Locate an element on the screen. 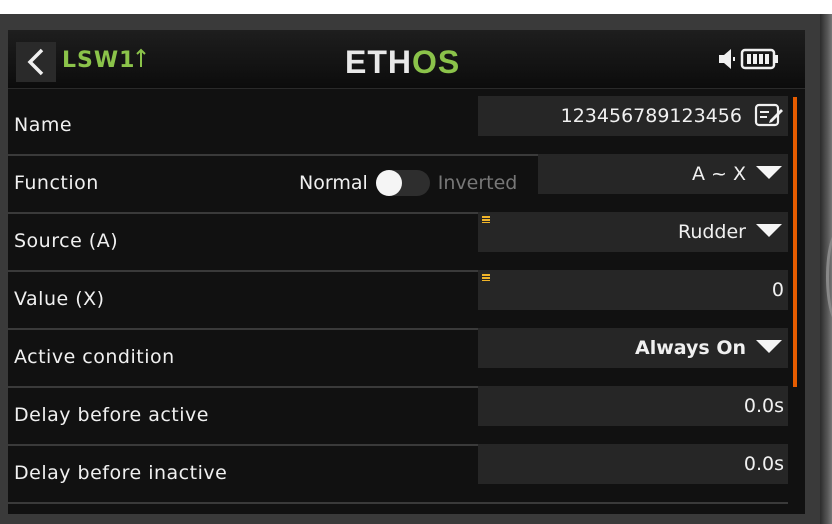 The width and height of the screenshot is (832, 524). row-active-condition: Active condition Always On is located at coordinates (398, 358).